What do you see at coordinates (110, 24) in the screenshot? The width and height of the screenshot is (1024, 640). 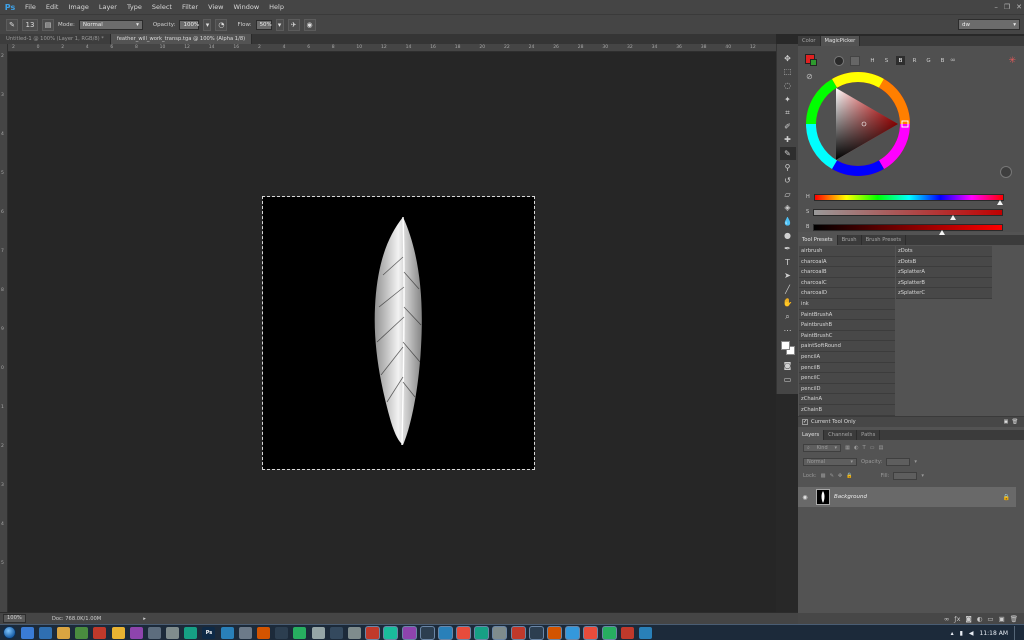 I see `mode-select: Normal ▾` at bounding box center [110, 24].